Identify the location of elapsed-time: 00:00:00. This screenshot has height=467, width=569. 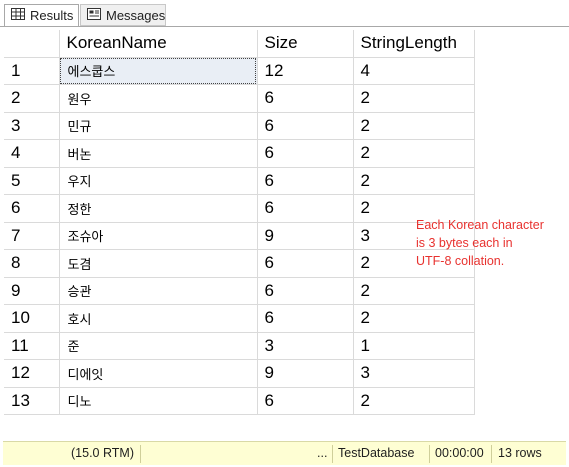
(459, 453).